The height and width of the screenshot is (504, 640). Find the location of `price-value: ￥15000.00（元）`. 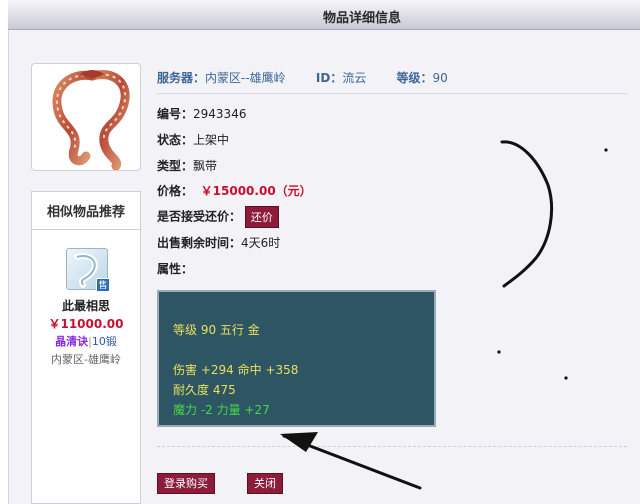

price-value: ￥15000.00（元） is located at coordinates (256, 191).